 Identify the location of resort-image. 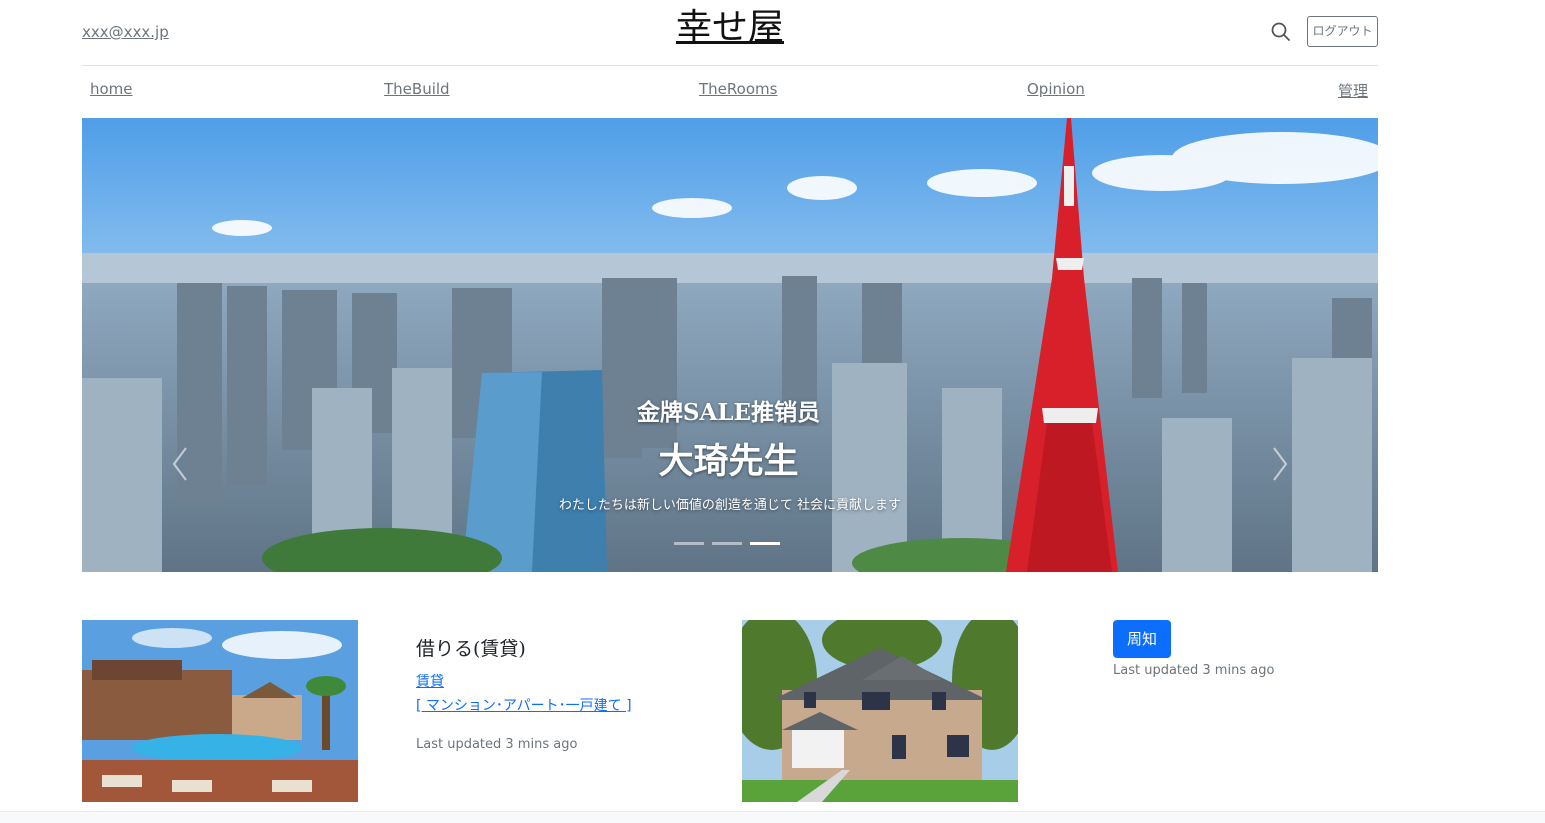
(220, 711).